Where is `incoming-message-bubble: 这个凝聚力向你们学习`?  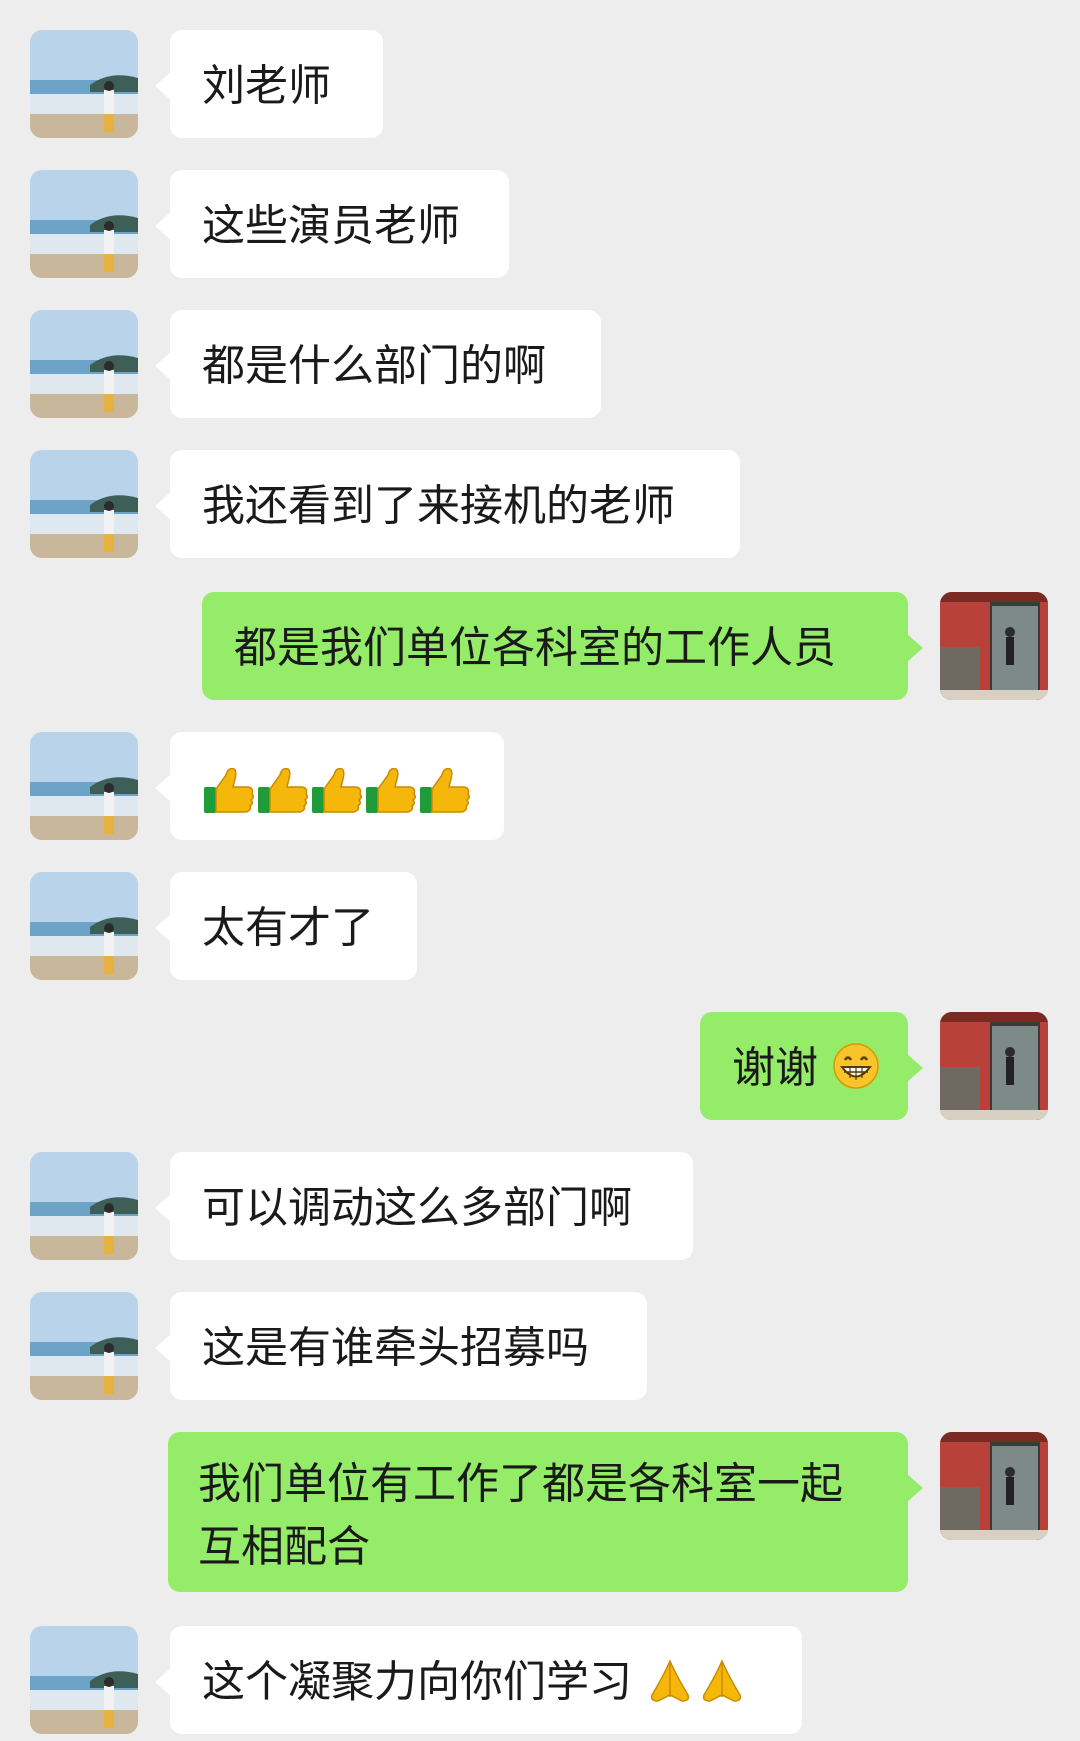 incoming-message-bubble: 这个凝聚力向你们学习 is located at coordinates (478, 1680).